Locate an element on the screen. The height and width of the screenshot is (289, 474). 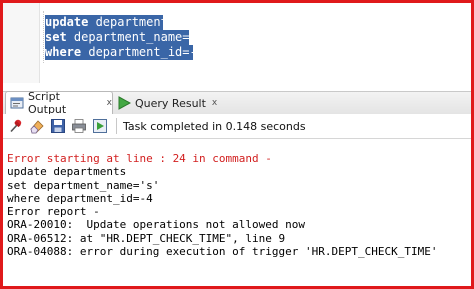
code-line: set department_name='s' is located at coordinates (128, 37).